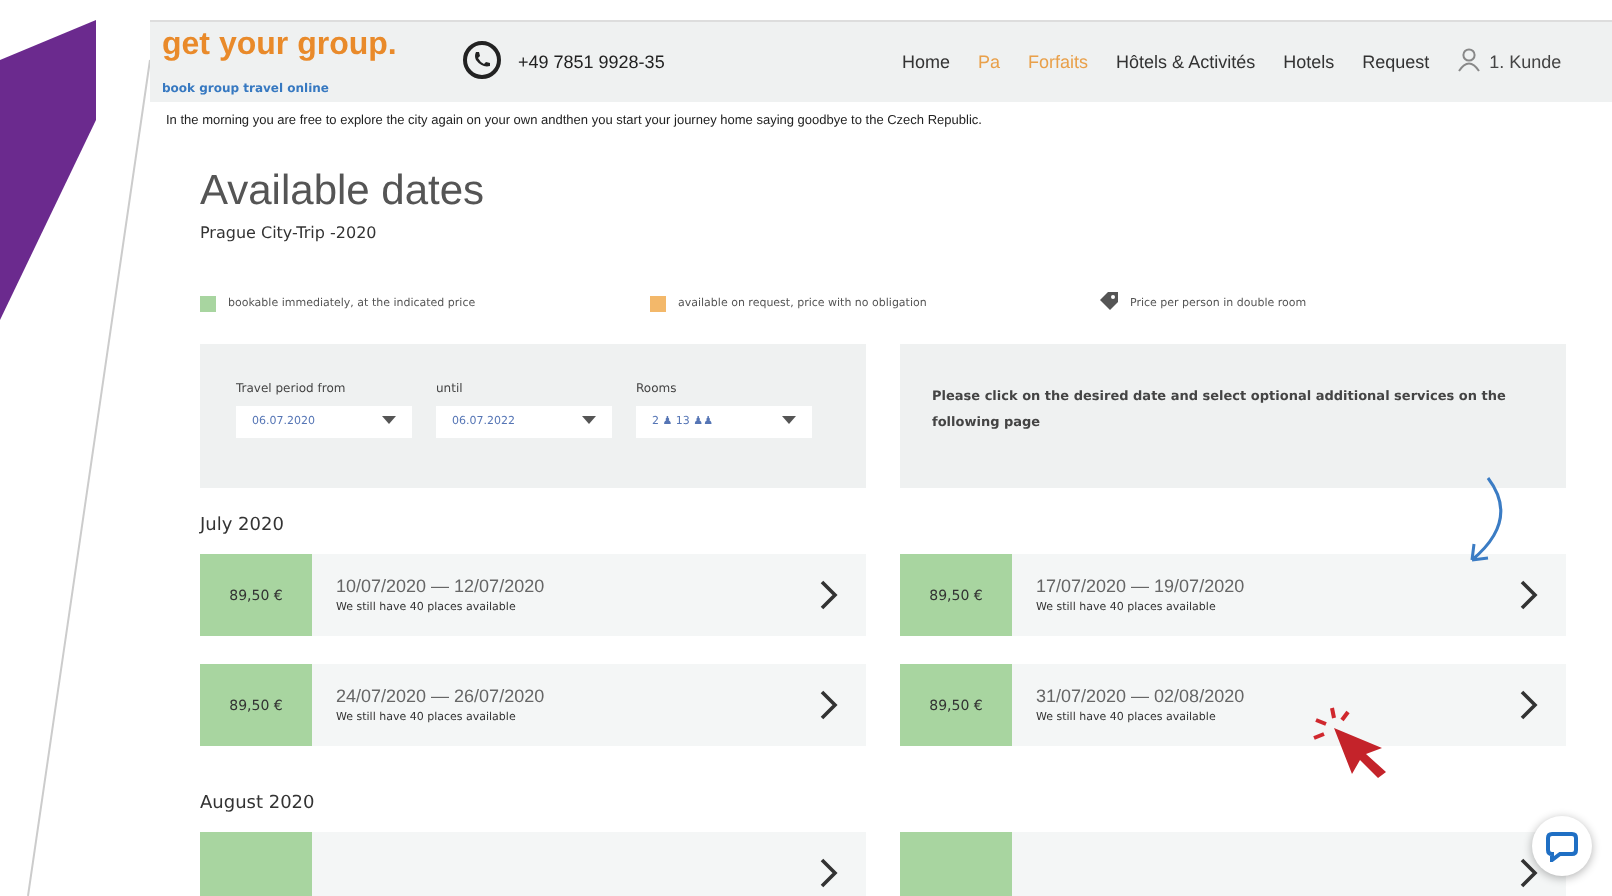 The image size is (1612, 896). I want to click on date-range: 24/07/2020 — 26/07/2020, so click(441, 696).